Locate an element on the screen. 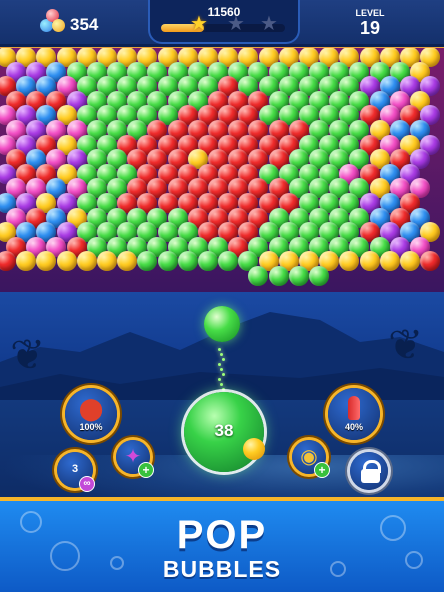  bomb-charge: 100% is located at coordinates (91, 427).